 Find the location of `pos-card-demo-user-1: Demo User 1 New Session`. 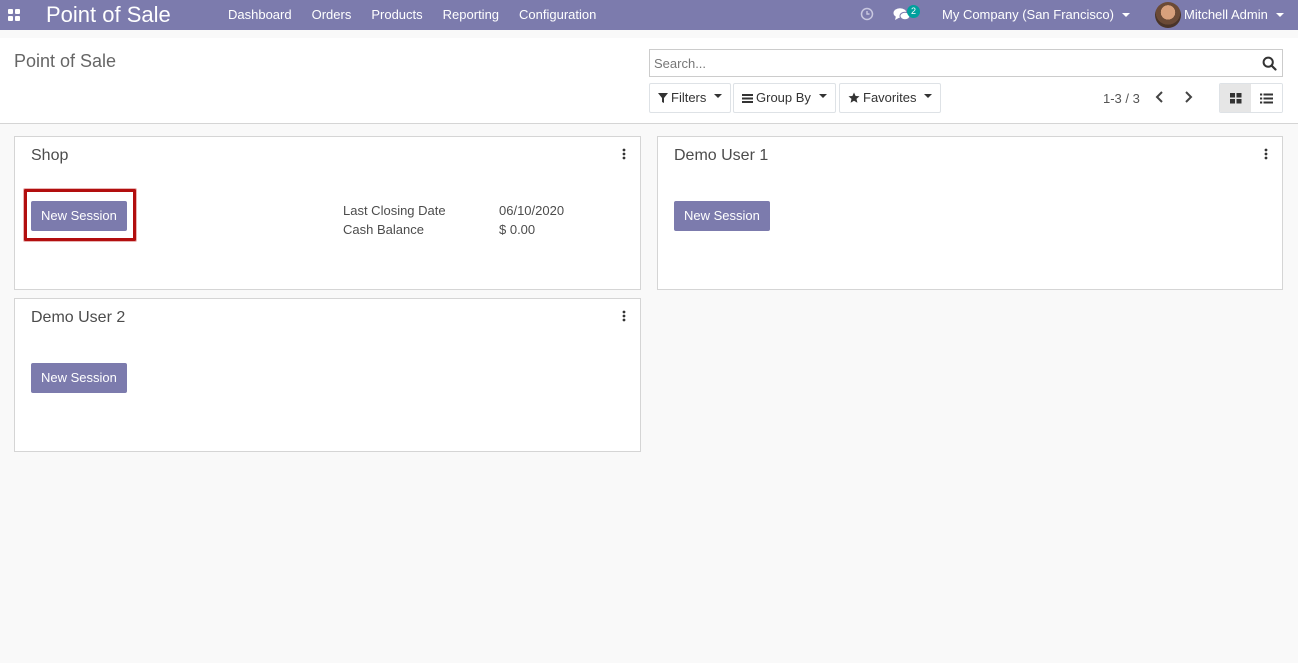

pos-card-demo-user-1: Demo User 1 New Session is located at coordinates (970, 213).